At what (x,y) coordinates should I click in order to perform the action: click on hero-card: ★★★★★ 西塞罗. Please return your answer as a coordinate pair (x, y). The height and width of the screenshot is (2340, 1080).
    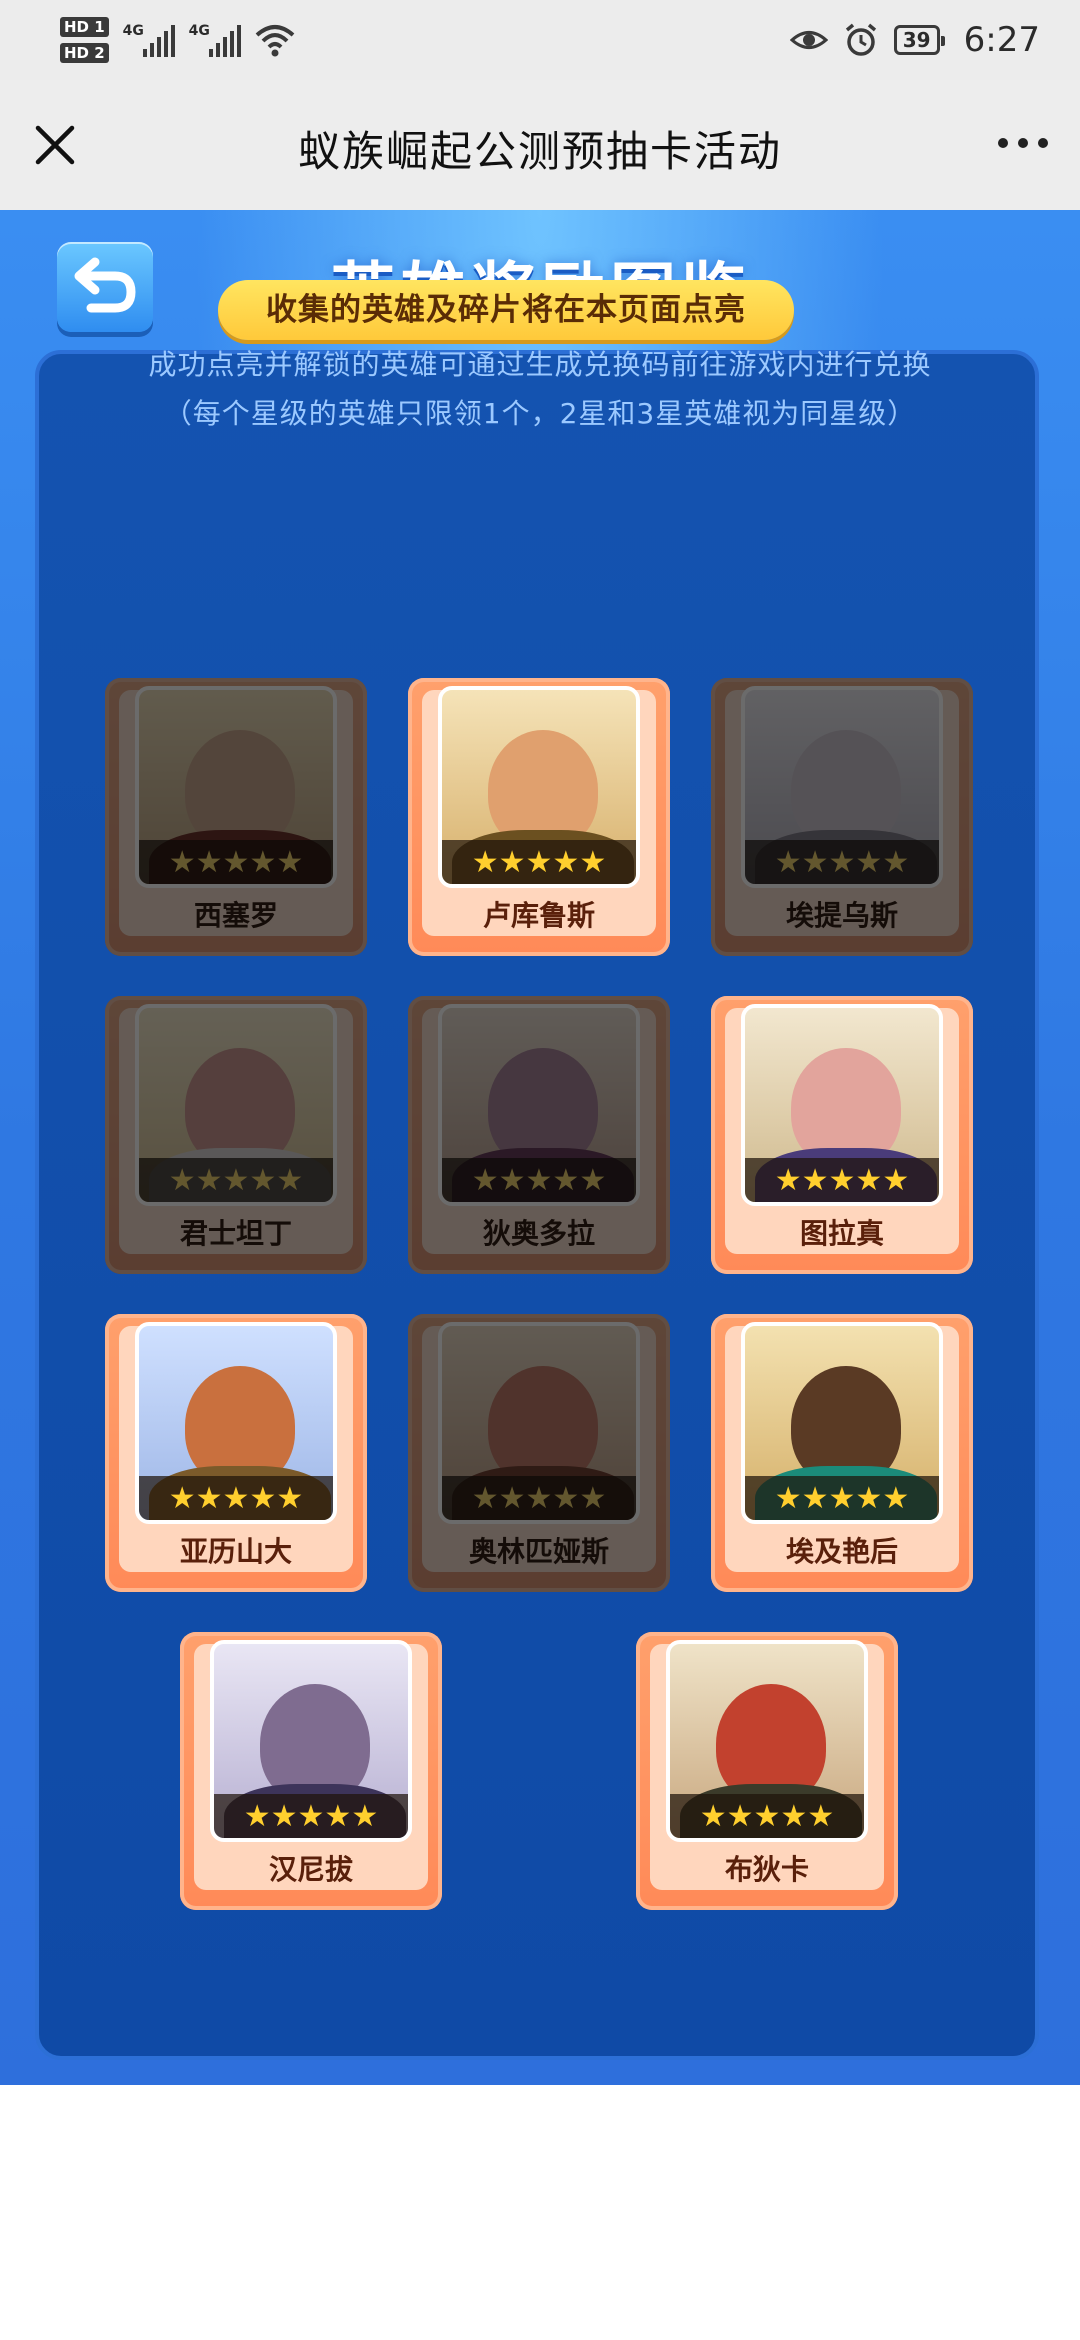
    Looking at the image, I should click on (236, 817).